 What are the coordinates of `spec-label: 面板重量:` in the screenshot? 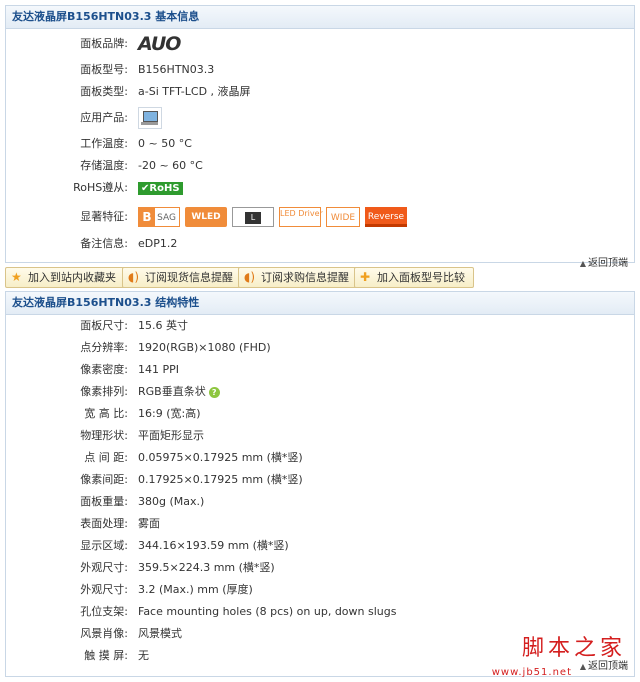 It's located at (104, 501).